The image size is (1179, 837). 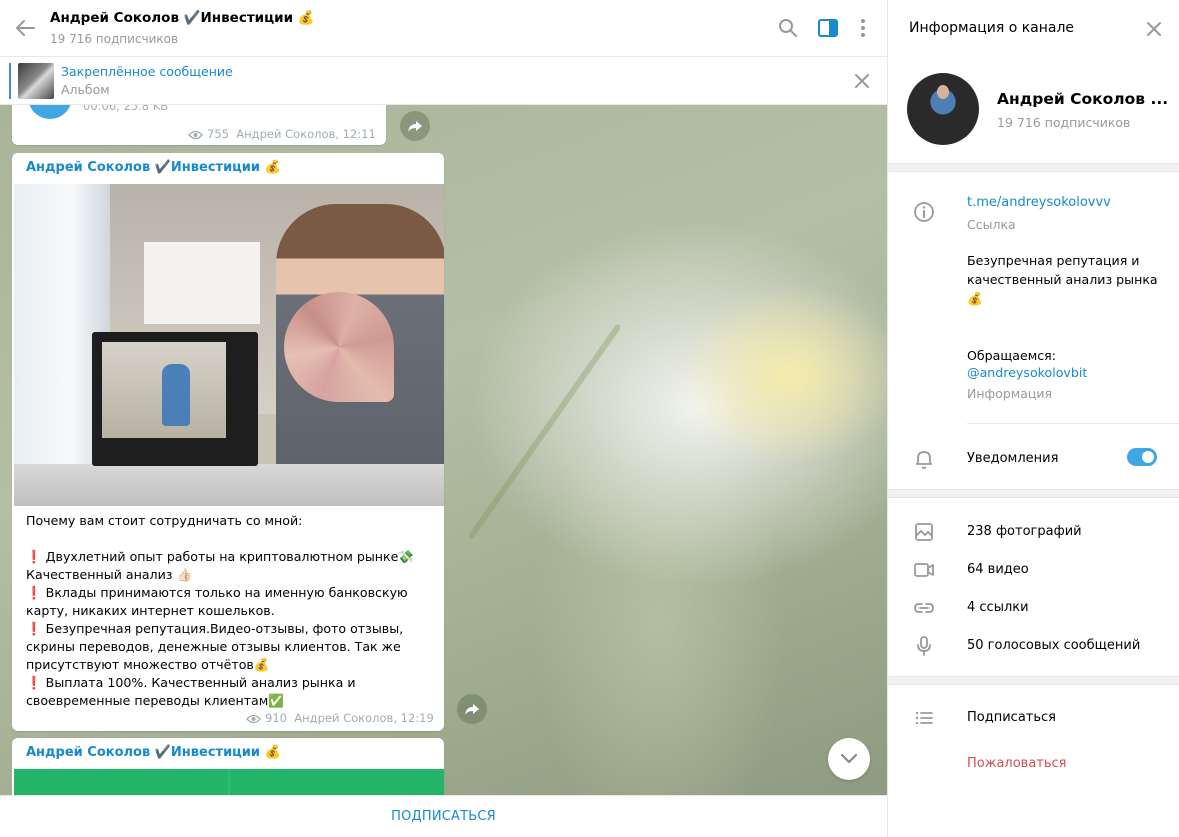 I want to click on photo-desk, so click(x=229, y=485).